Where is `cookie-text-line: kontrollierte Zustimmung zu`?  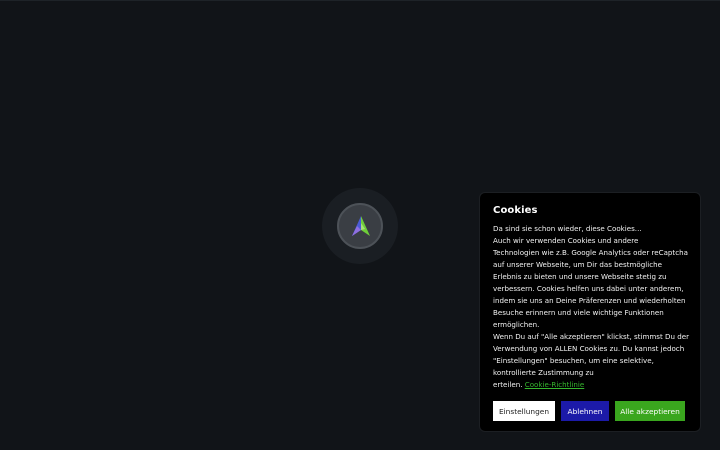
cookie-text-line: kontrollierte Zustimmung zu is located at coordinates (543, 372).